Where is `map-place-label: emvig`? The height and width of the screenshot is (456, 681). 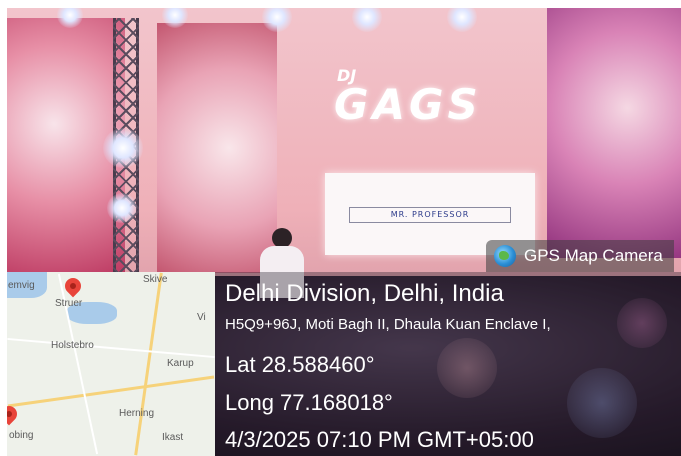 map-place-label: emvig is located at coordinates (21, 285).